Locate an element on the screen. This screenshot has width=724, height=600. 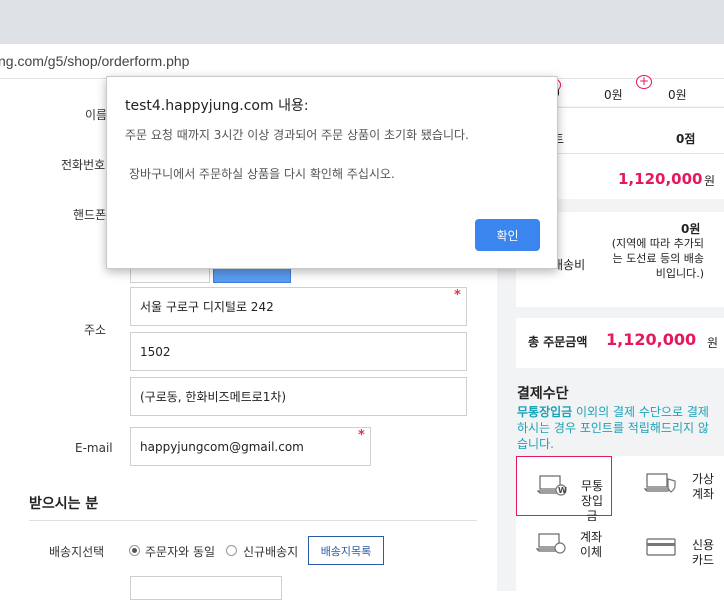
address-list-button: 배송지목록 is located at coordinates (346, 550).